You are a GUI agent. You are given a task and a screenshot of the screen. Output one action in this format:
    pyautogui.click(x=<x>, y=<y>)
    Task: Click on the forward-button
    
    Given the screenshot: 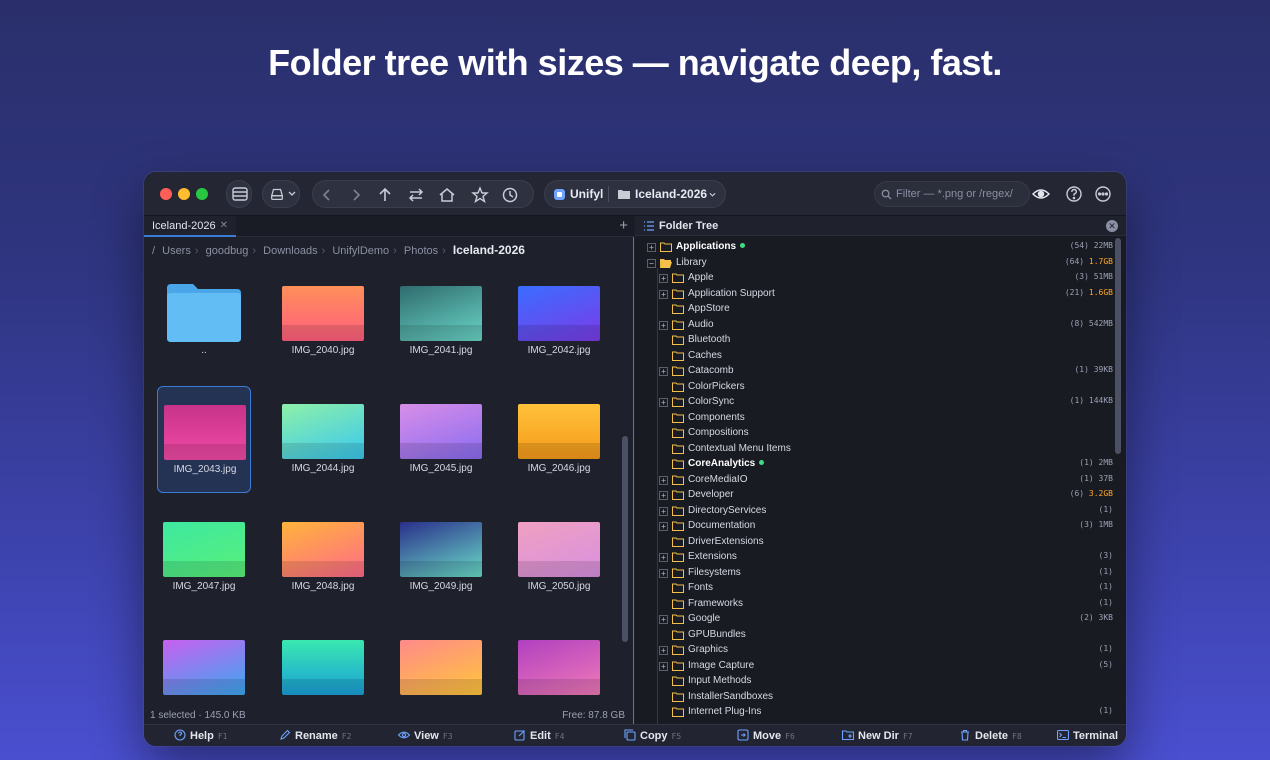 What is the action you would take?
    pyautogui.click(x=356, y=195)
    